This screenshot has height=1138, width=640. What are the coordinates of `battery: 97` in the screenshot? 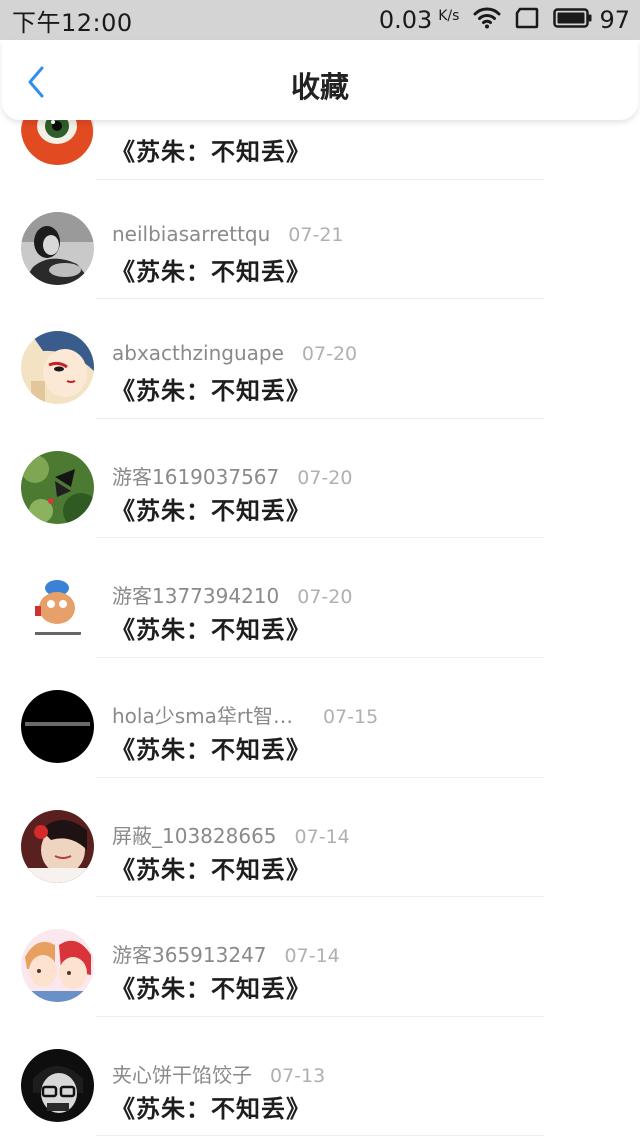 It's located at (591, 20).